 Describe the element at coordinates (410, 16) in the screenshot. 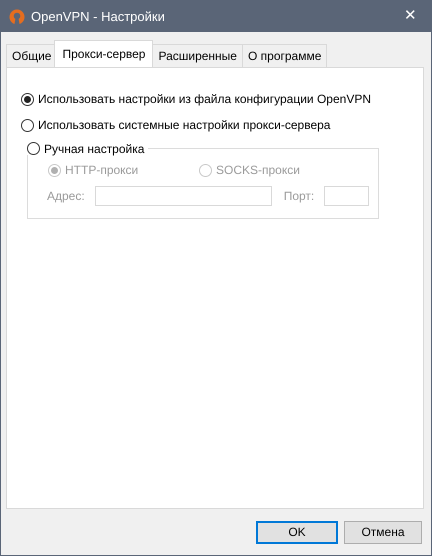

I see `close-button: ✕` at that location.